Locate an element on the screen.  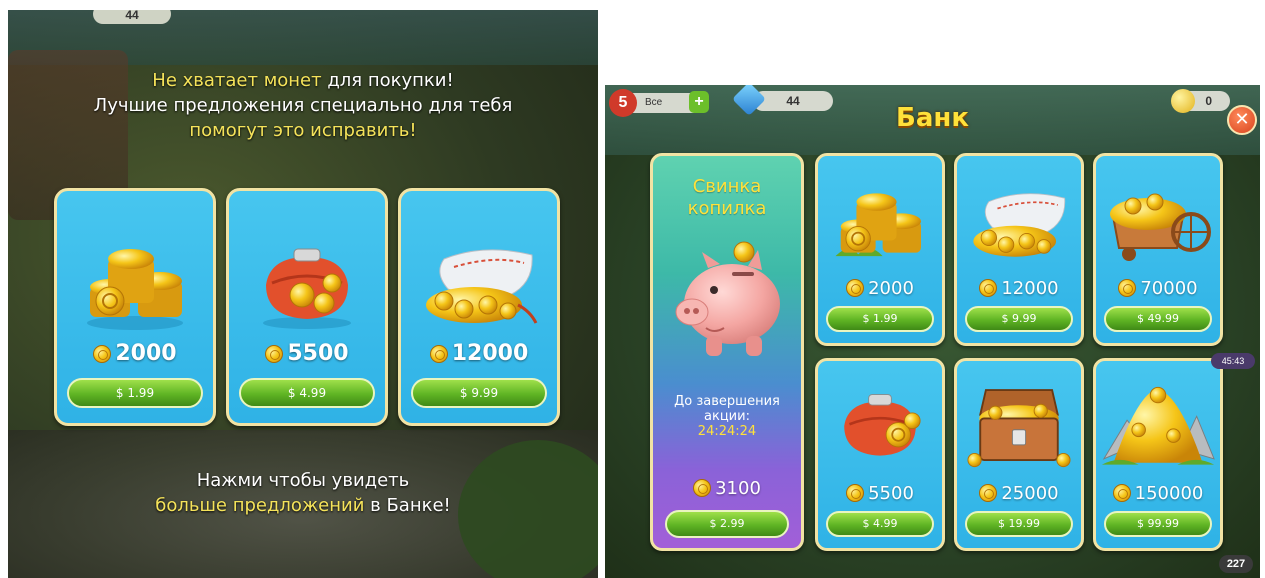
offer-amount: 70000 is located at coordinates (1158, 288).